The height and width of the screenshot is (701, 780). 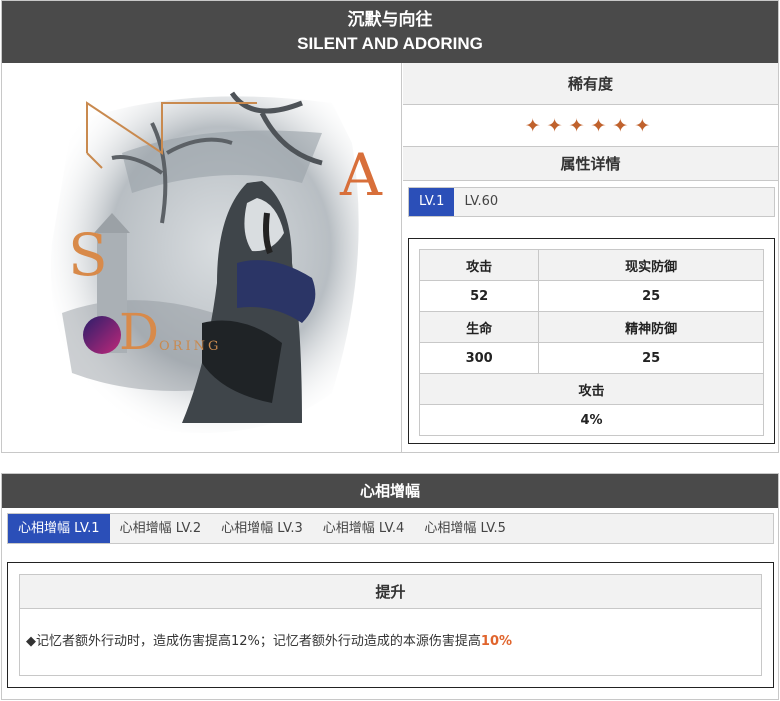 What do you see at coordinates (390, 592) in the screenshot?
I see `bonus-section-label: 提升` at bounding box center [390, 592].